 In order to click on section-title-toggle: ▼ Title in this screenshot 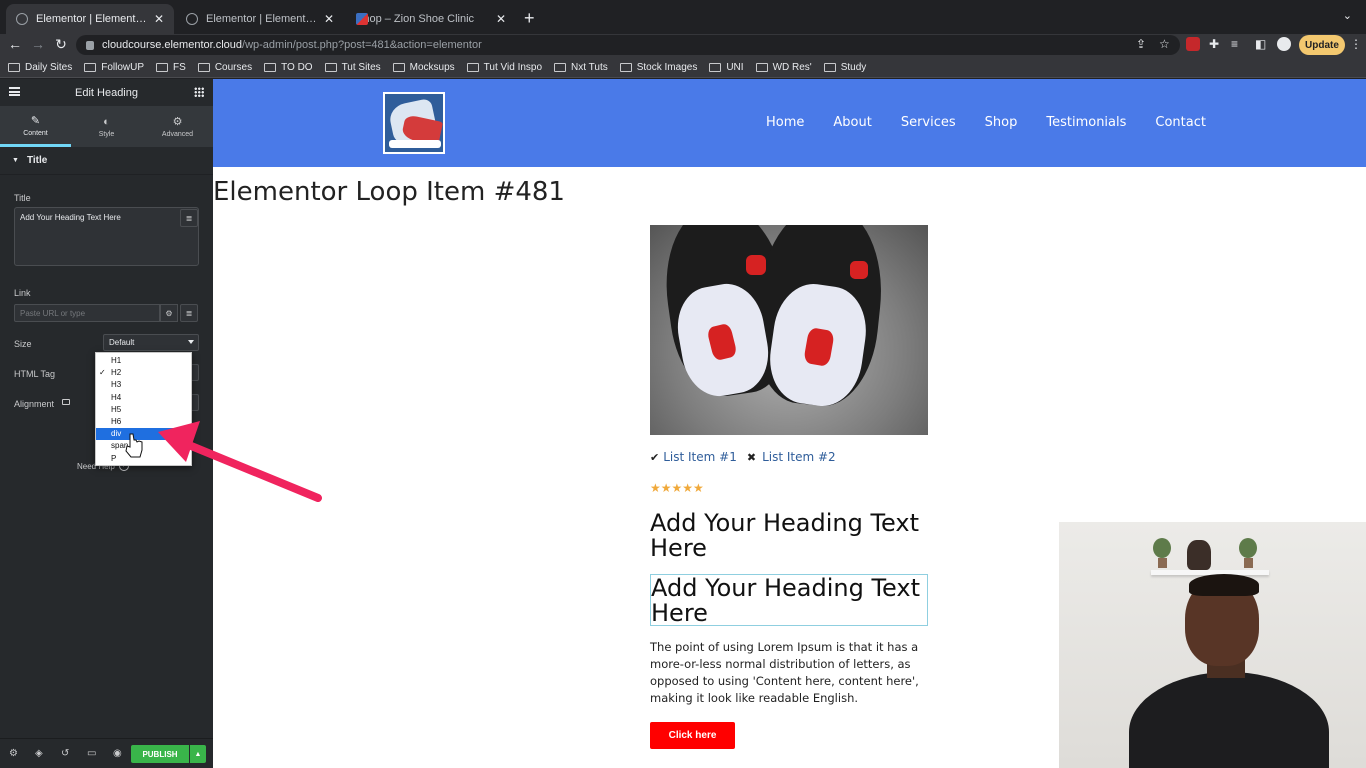, I will do `click(106, 161)`.